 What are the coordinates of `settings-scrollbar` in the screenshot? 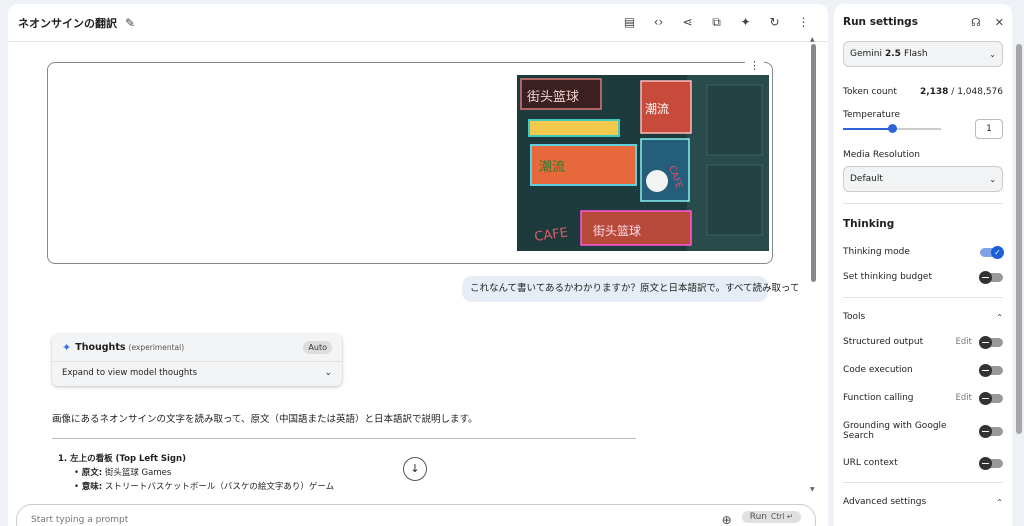 It's located at (1019, 239).